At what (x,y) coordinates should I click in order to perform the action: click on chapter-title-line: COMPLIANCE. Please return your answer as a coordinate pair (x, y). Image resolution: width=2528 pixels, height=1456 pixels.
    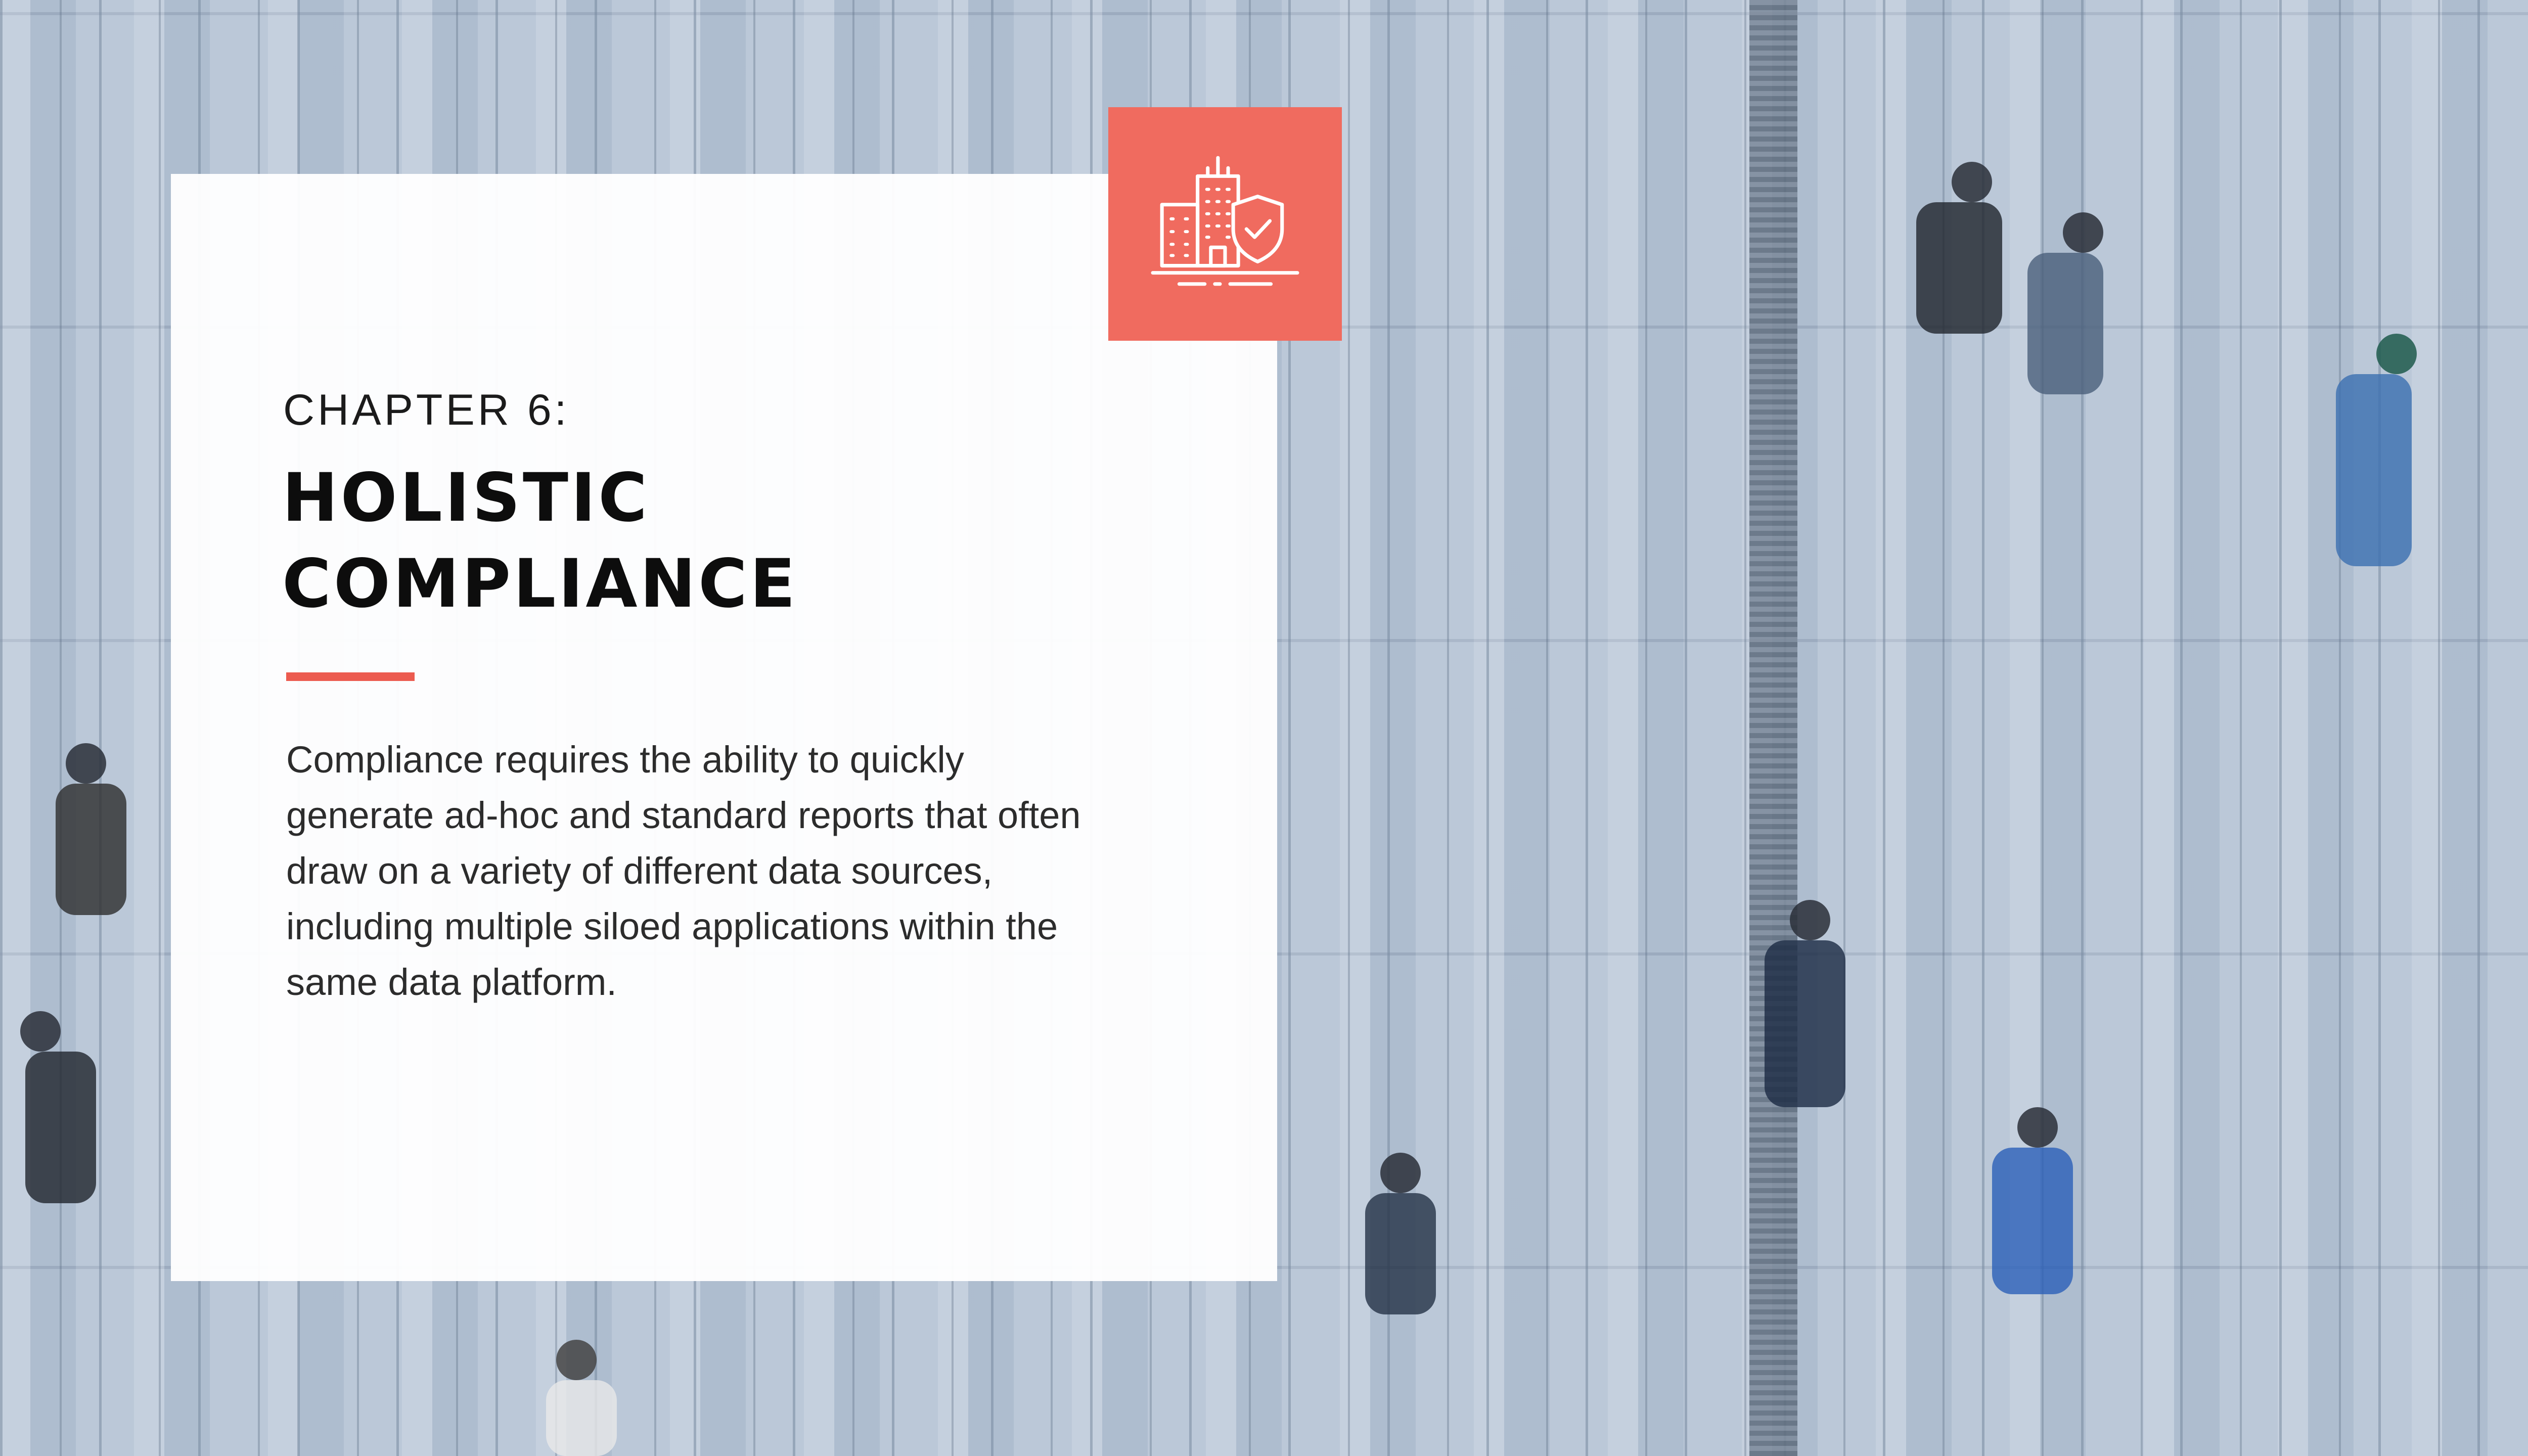
    Looking at the image, I should click on (540, 584).